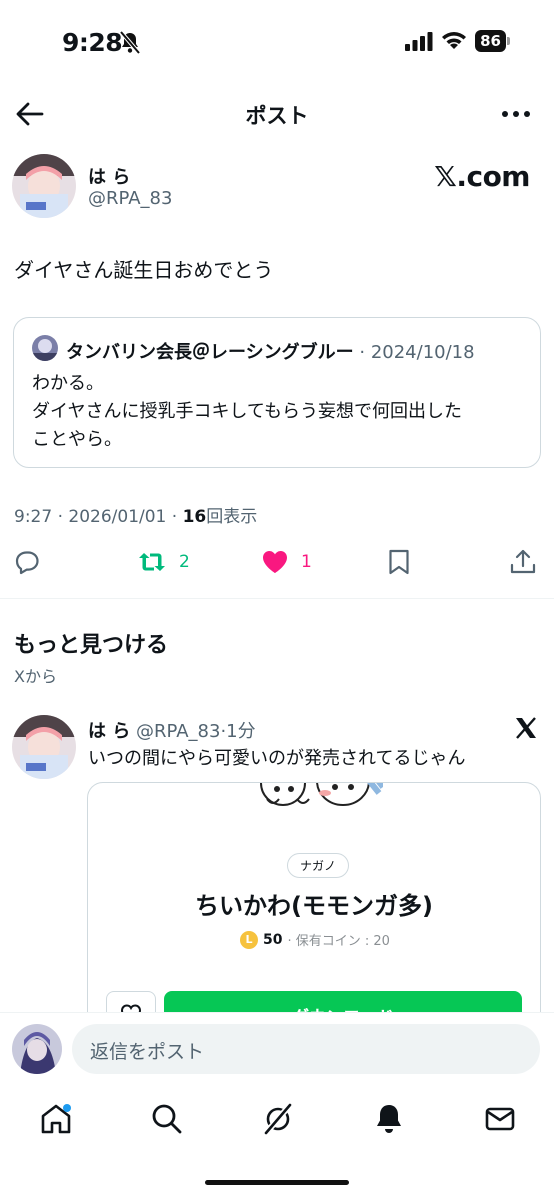 The width and height of the screenshot is (554, 1200). I want to click on retweet-button: 2, so click(163, 562).